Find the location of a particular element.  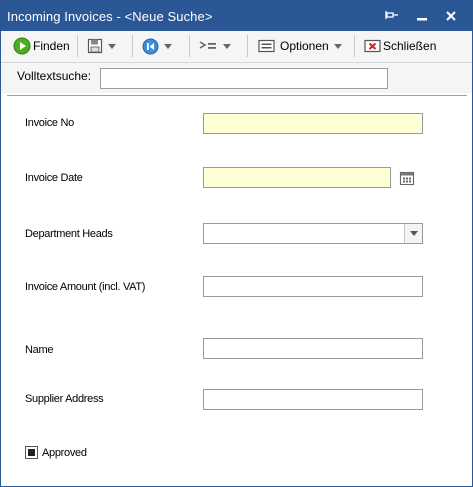

invoice-date-field is located at coordinates (297, 177).